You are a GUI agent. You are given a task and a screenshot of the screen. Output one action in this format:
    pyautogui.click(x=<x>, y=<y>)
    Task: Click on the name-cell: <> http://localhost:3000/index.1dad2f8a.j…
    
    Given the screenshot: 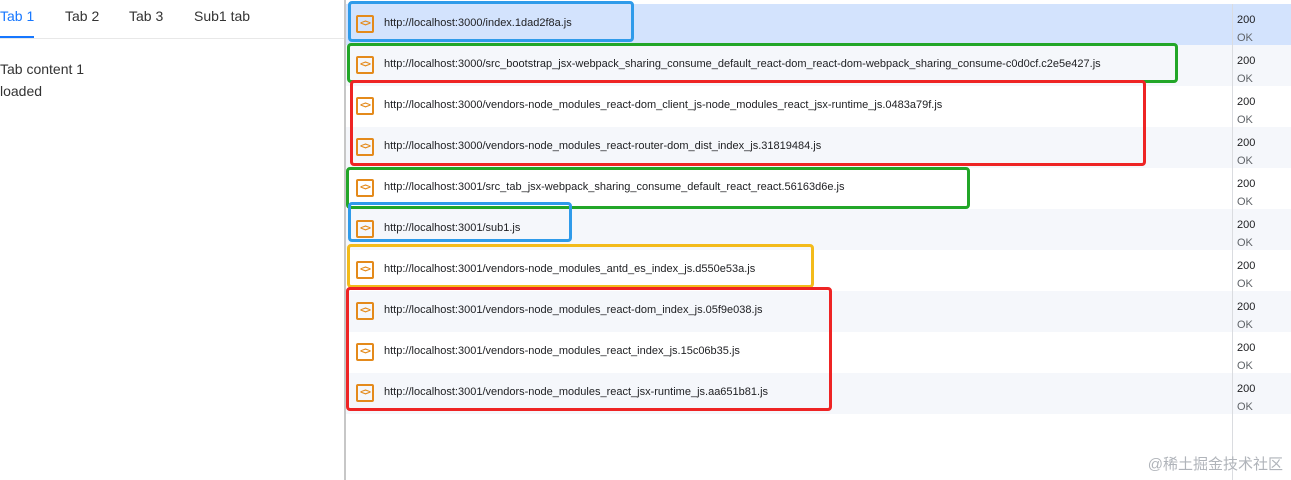 What is the action you would take?
    pyautogui.click(x=789, y=24)
    